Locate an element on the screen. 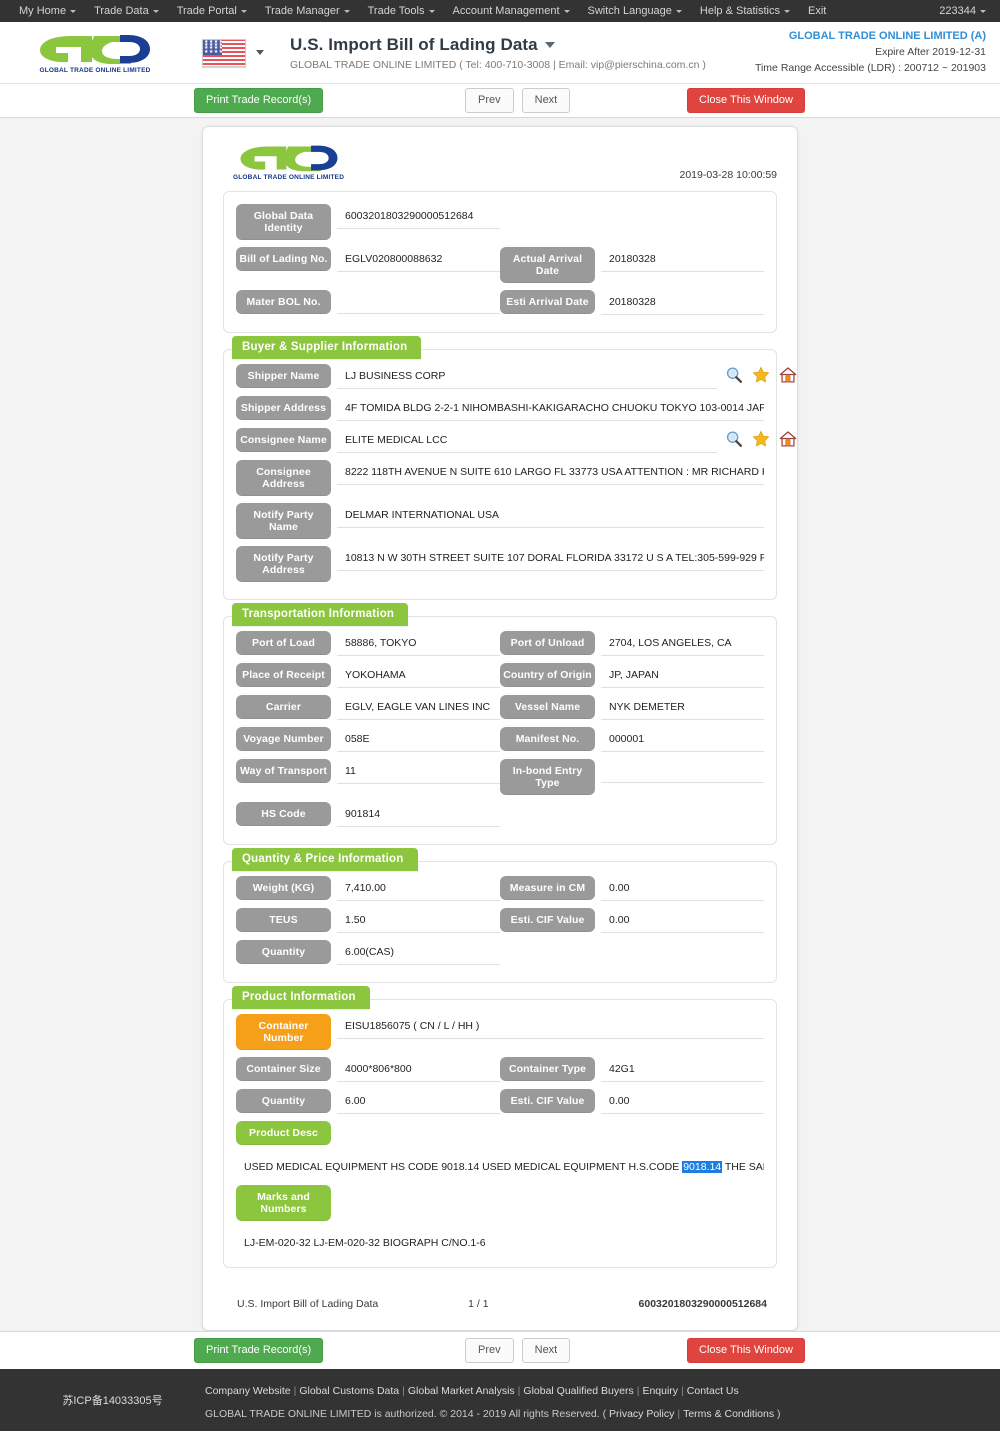  field-label-port-of-load: Port of Load is located at coordinates (283, 643).